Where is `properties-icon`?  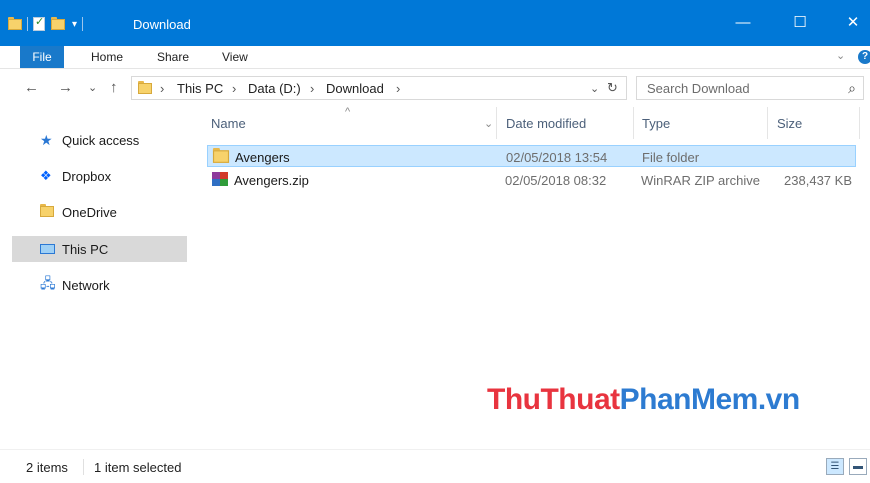 properties-icon is located at coordinates (39, 23).